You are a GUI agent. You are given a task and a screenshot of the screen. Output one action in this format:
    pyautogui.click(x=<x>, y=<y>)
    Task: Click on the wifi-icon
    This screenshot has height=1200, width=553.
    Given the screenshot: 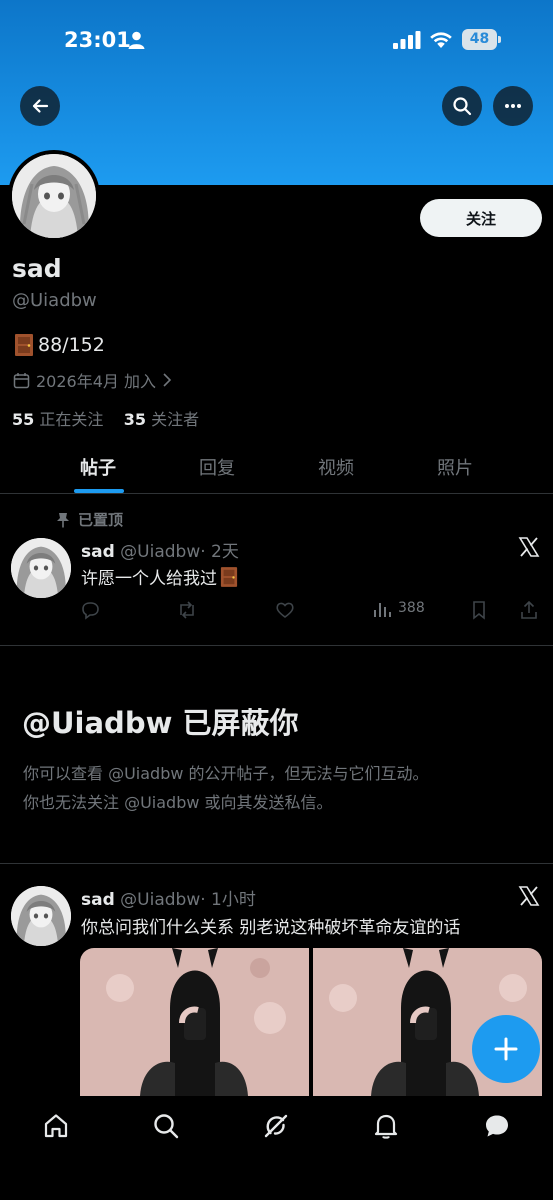 What is the action you would take?
    pyautogui.click(x=441, y=40)
    